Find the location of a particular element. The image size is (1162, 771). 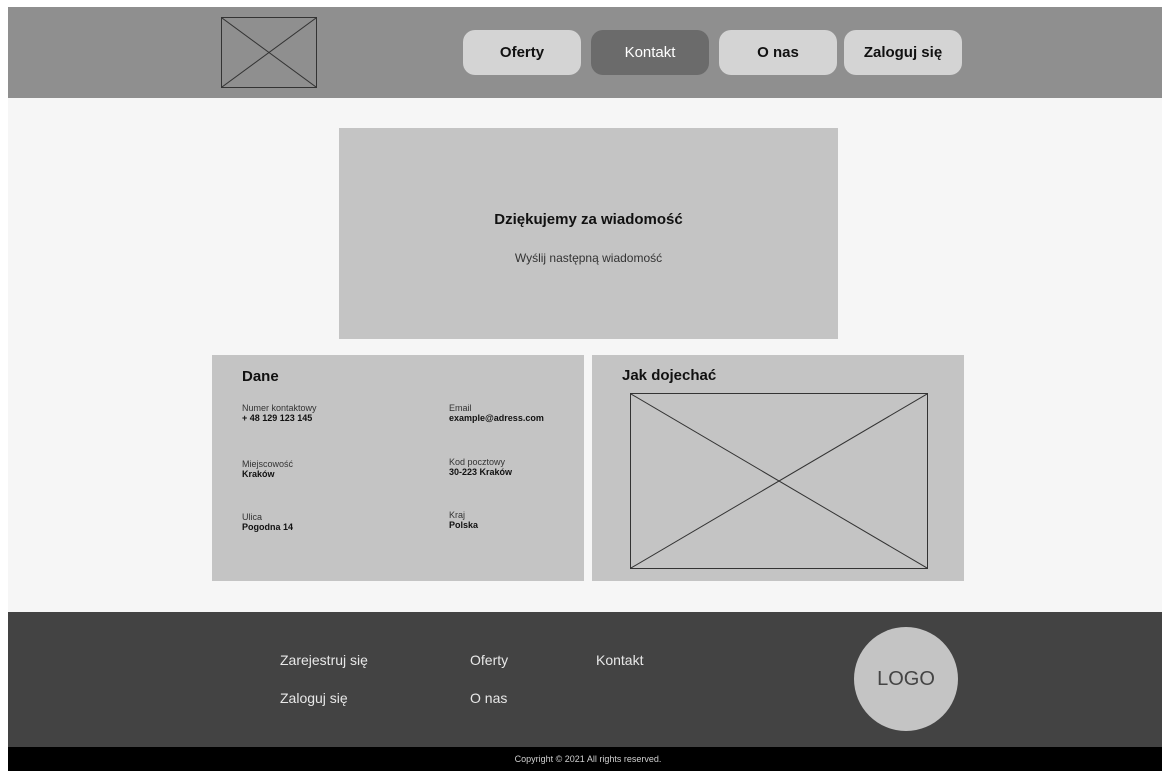

street-field: Ulica Pogodna 14 is located at coordinates (267, 522).